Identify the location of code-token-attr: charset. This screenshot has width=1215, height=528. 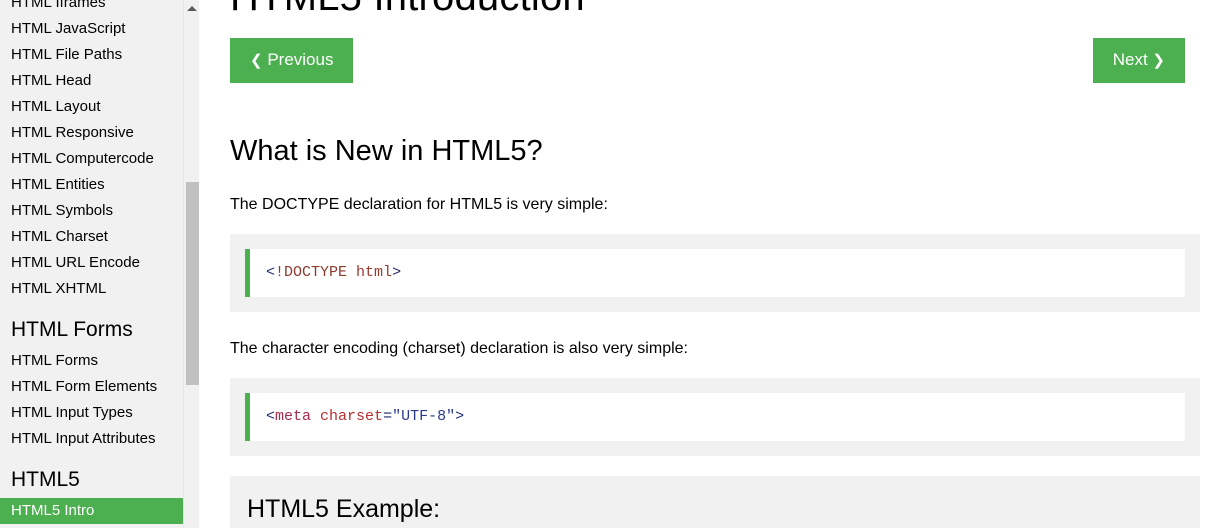
(352, 416).